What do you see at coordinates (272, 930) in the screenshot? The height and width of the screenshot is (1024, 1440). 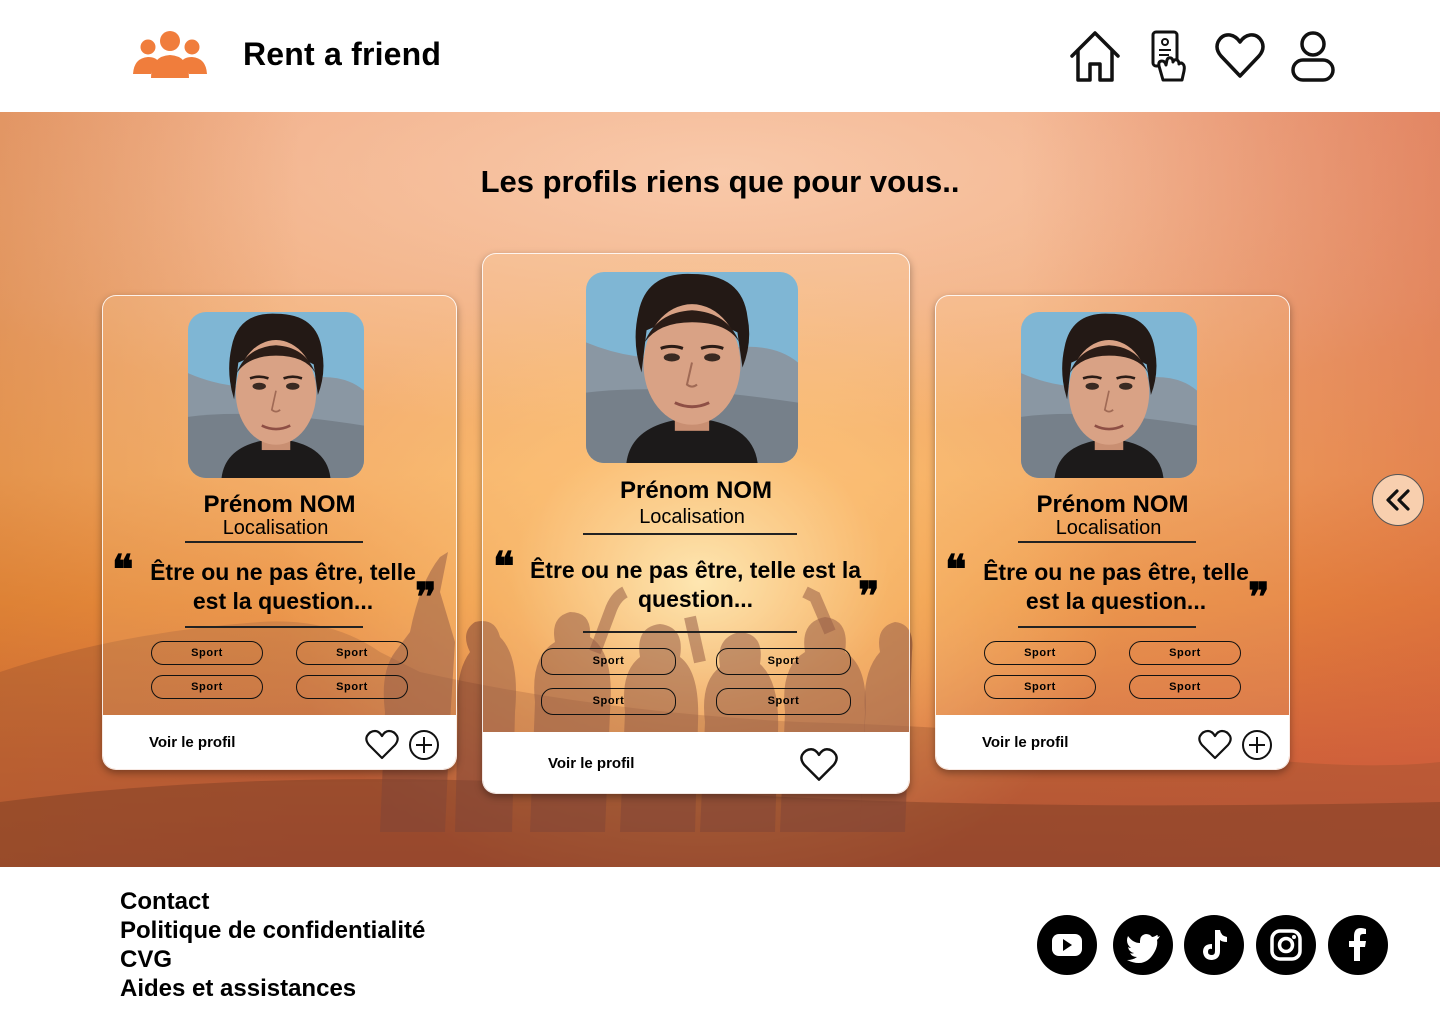 I see `footer-link-privacy: Politique de confidentialité` at bounding box center [272, 930].